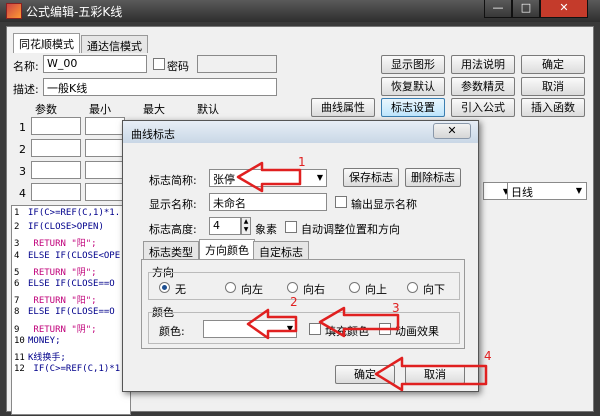 The image size is (600, 416). Describe the element at coordinates (294, 302) in the screenshot. I see `annotation-label-2: 2` at that location.